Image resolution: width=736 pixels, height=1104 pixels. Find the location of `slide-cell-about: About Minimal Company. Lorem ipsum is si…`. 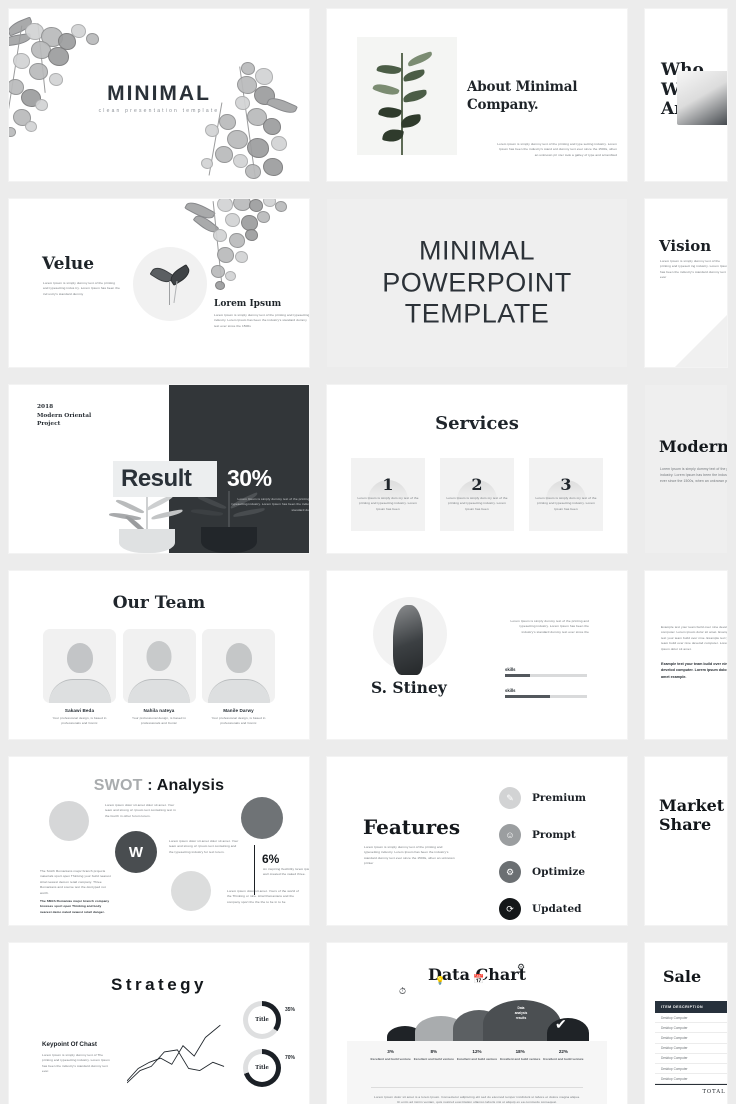

slide-cell-about: About Minimal Company. Lorem ipsum is si… is located at coordinates (477, 95).